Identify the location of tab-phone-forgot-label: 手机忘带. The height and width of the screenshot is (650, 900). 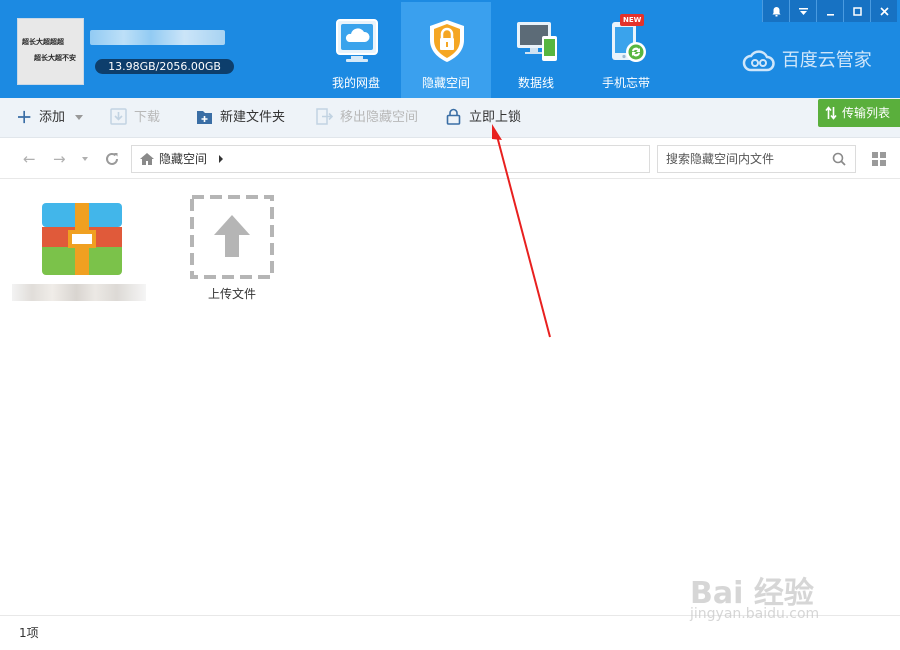
(625, 83).